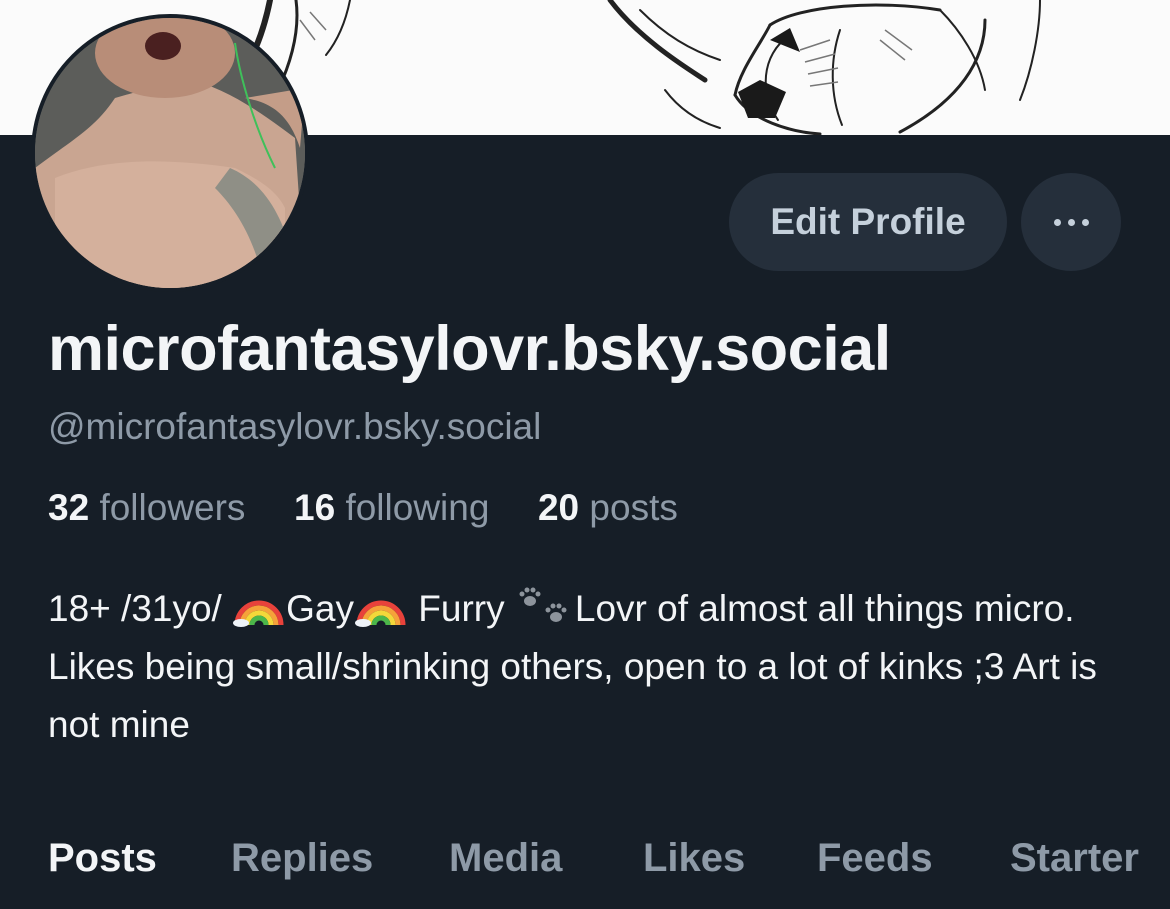 The width and height of the screenshot is (1170, 909). Describe the element at coordinates (585, 866) in the screenshot. I see `profile-tabs: Posts Replies Media Likes Feeds Starter` at that location.